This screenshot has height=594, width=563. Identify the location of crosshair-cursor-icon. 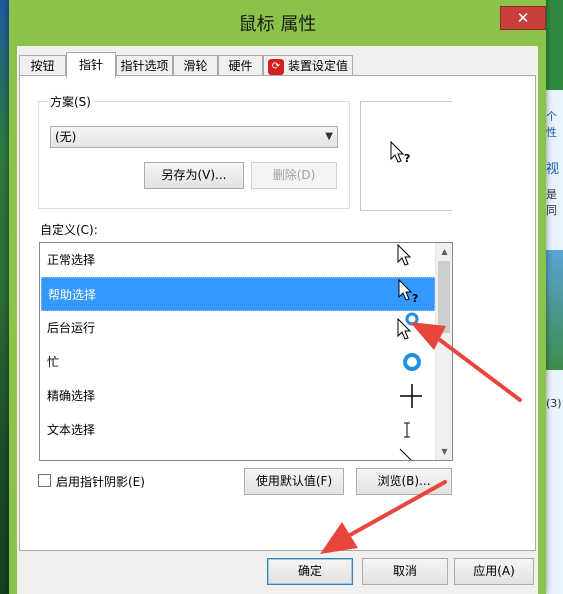
(411, 396).